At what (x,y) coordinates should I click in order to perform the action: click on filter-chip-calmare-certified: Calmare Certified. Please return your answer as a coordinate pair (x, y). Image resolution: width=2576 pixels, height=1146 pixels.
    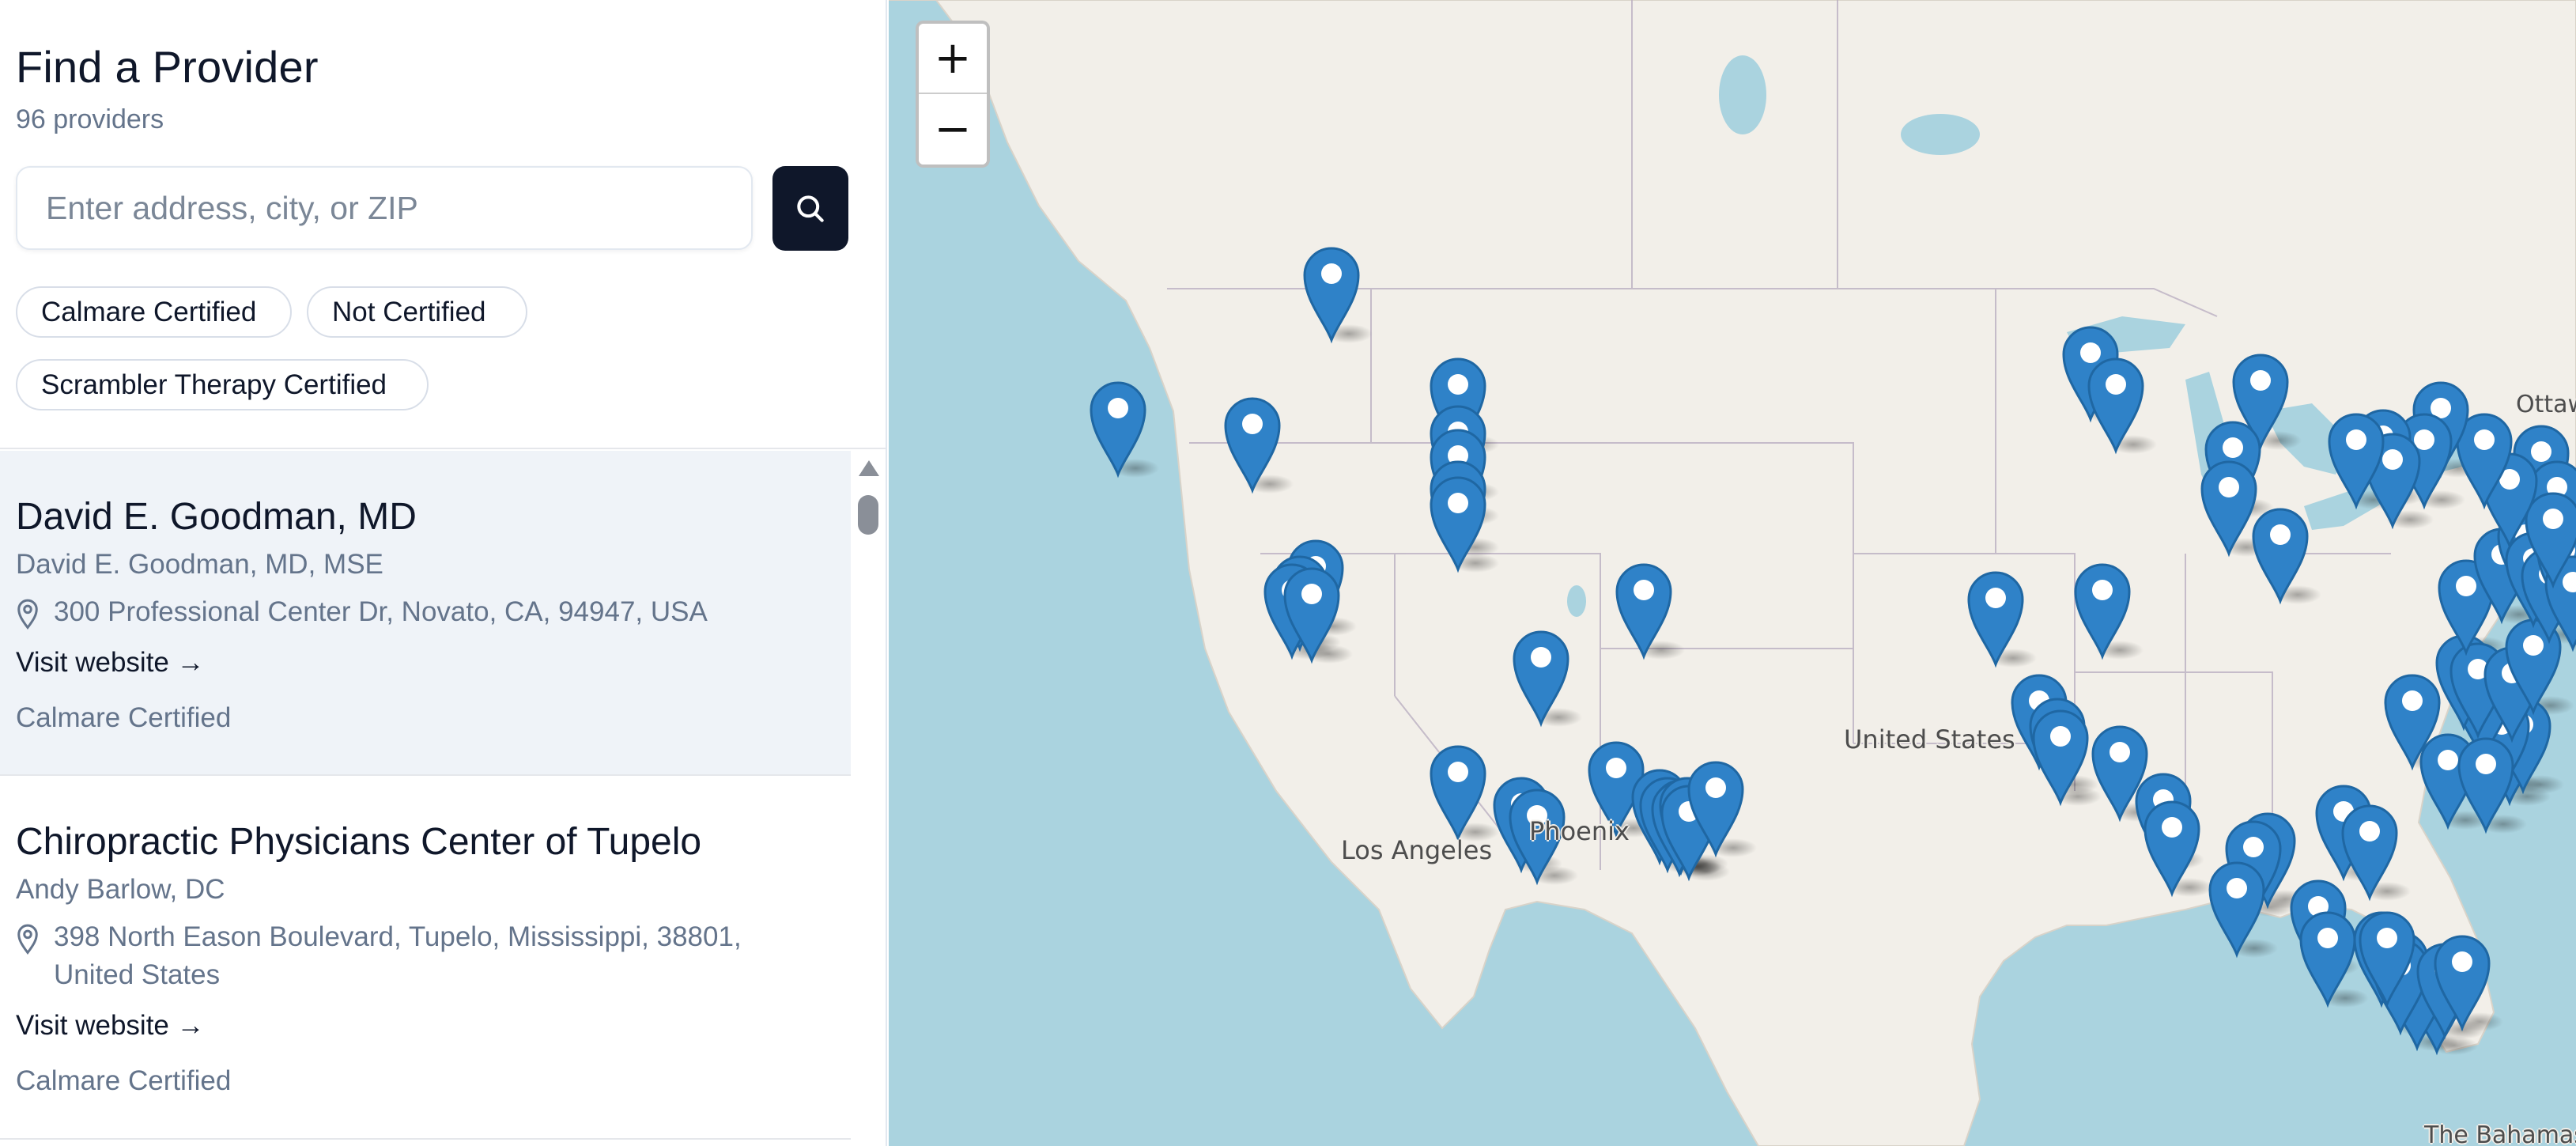
    Looking at the image, I should click on (154, 312).